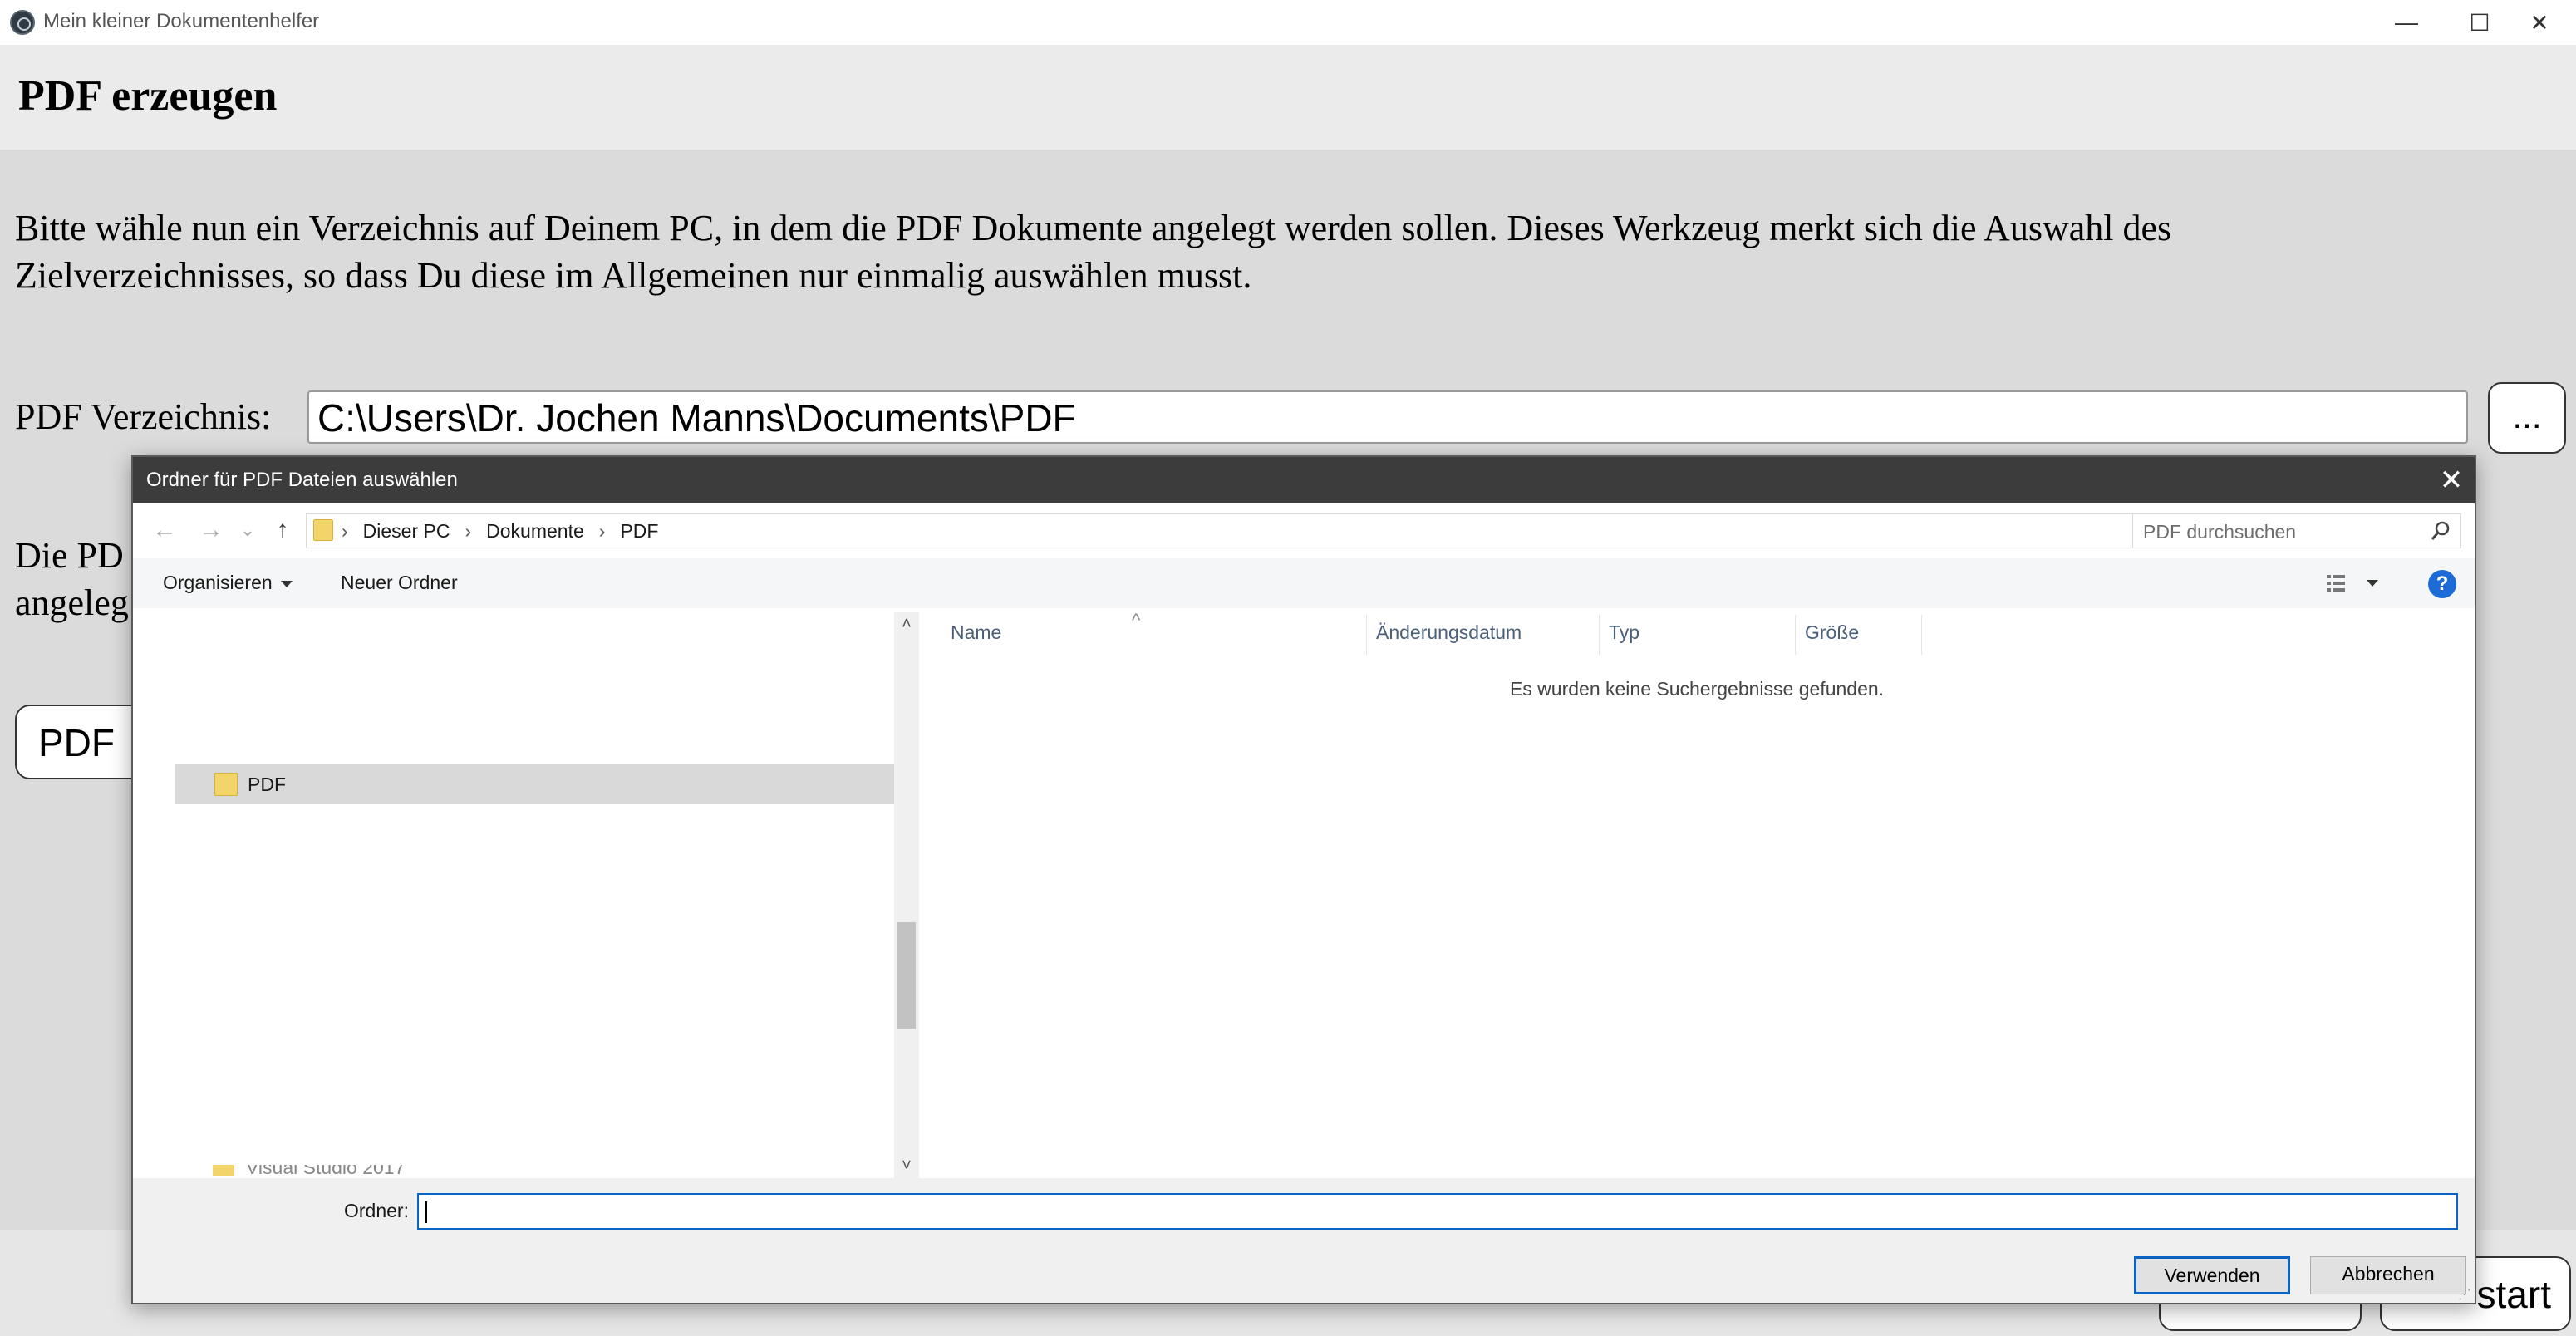  Describe the element at coordinates (228, 583) in the screenshot. I see `organize-button: Organisieren` at that location.